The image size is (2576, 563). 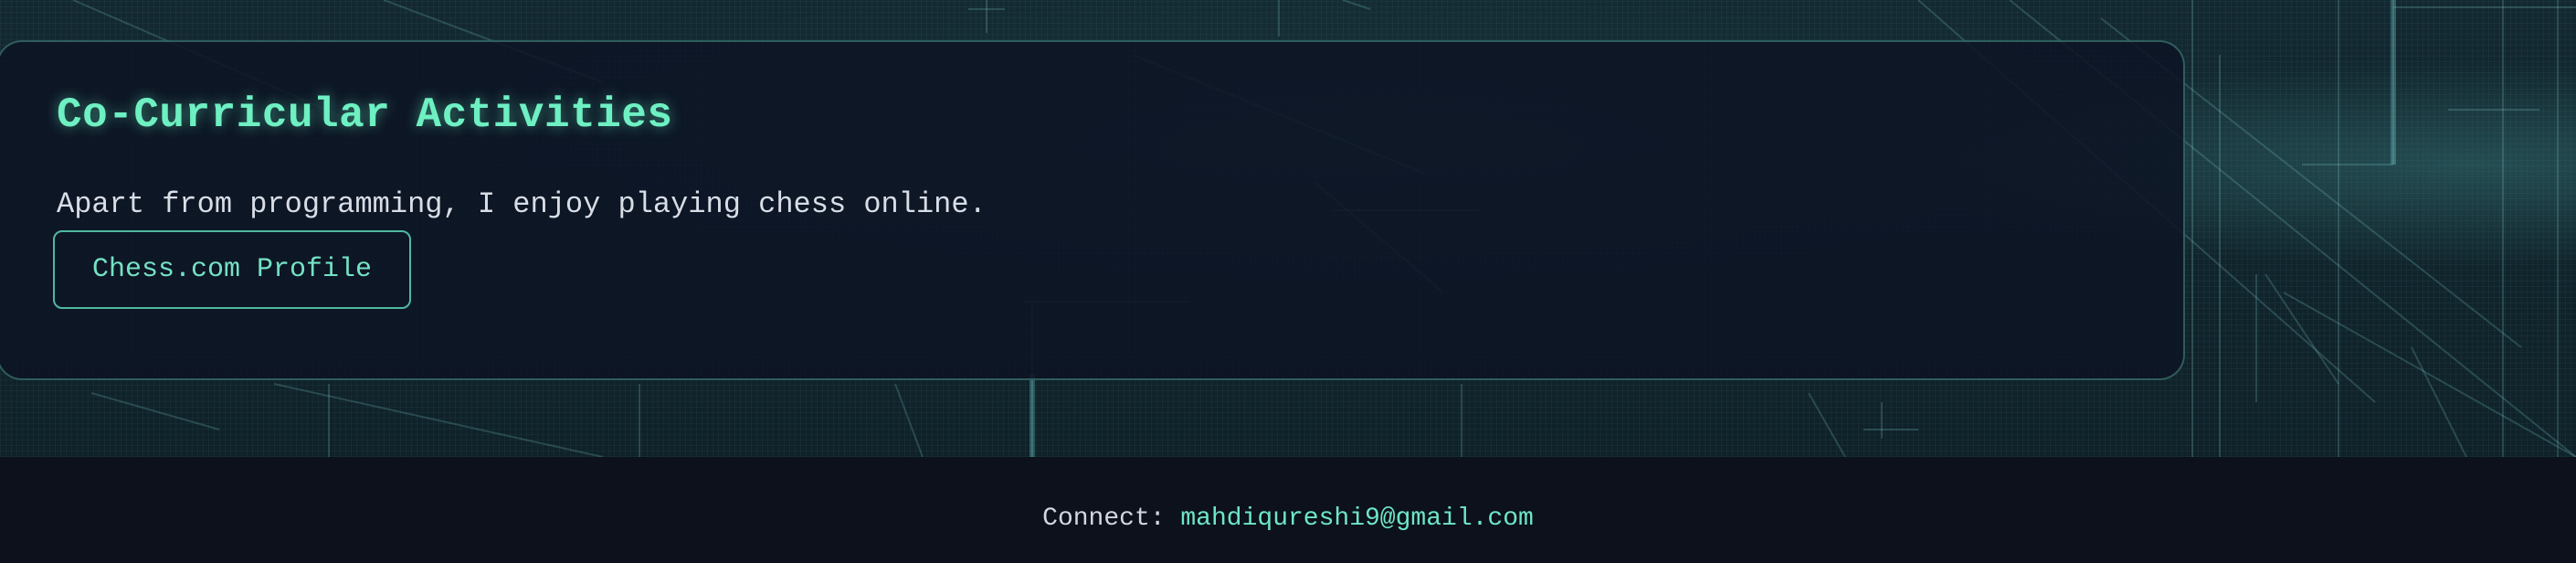 I want to click on chess-profile-button: Chess.com Profile, so click(x=232, y=269).